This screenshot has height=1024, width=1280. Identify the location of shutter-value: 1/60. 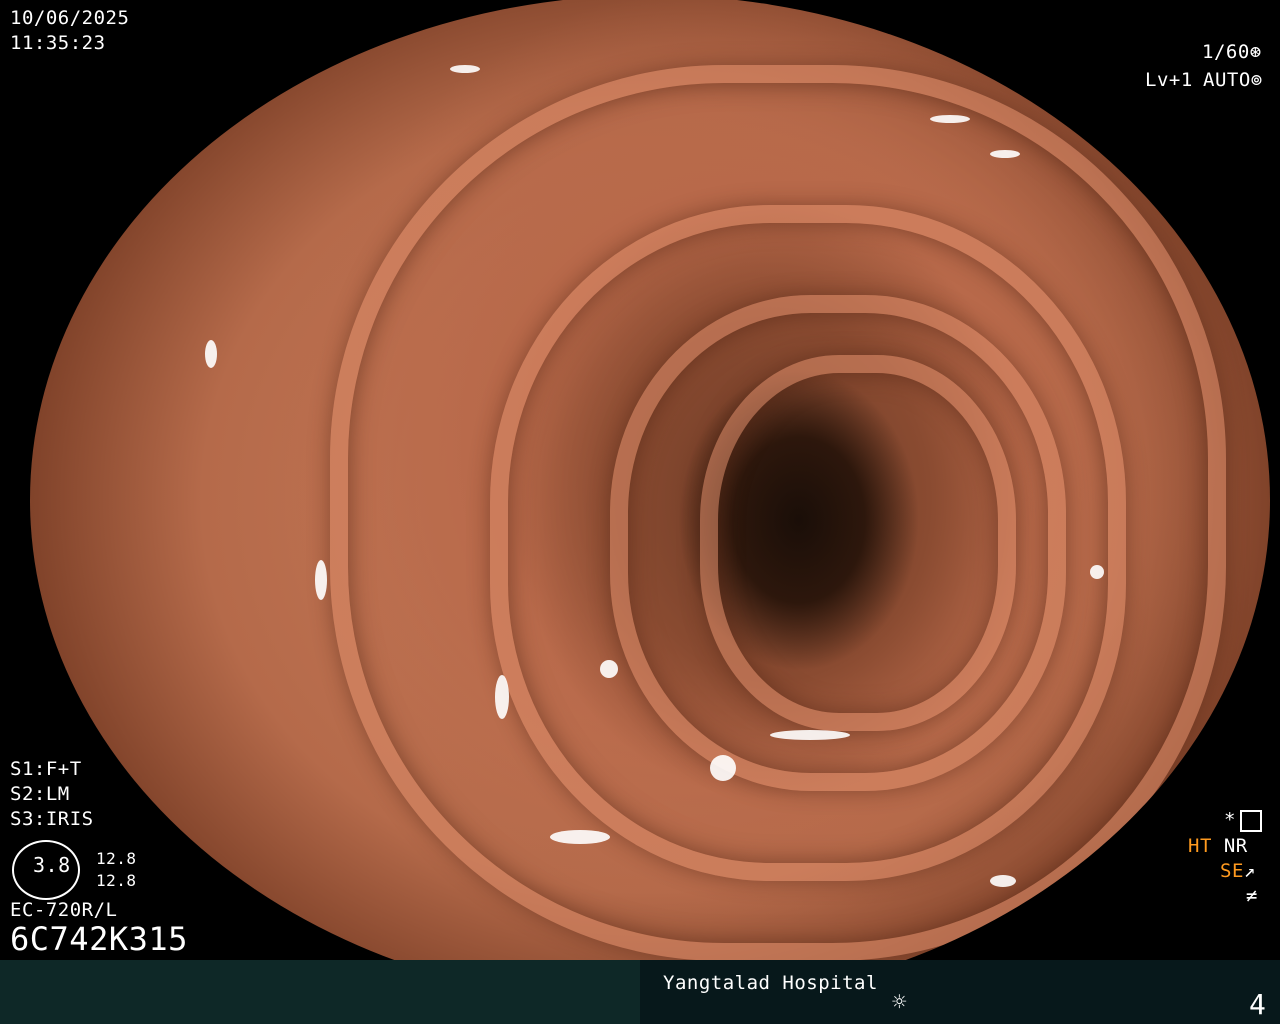
(1226, 52).